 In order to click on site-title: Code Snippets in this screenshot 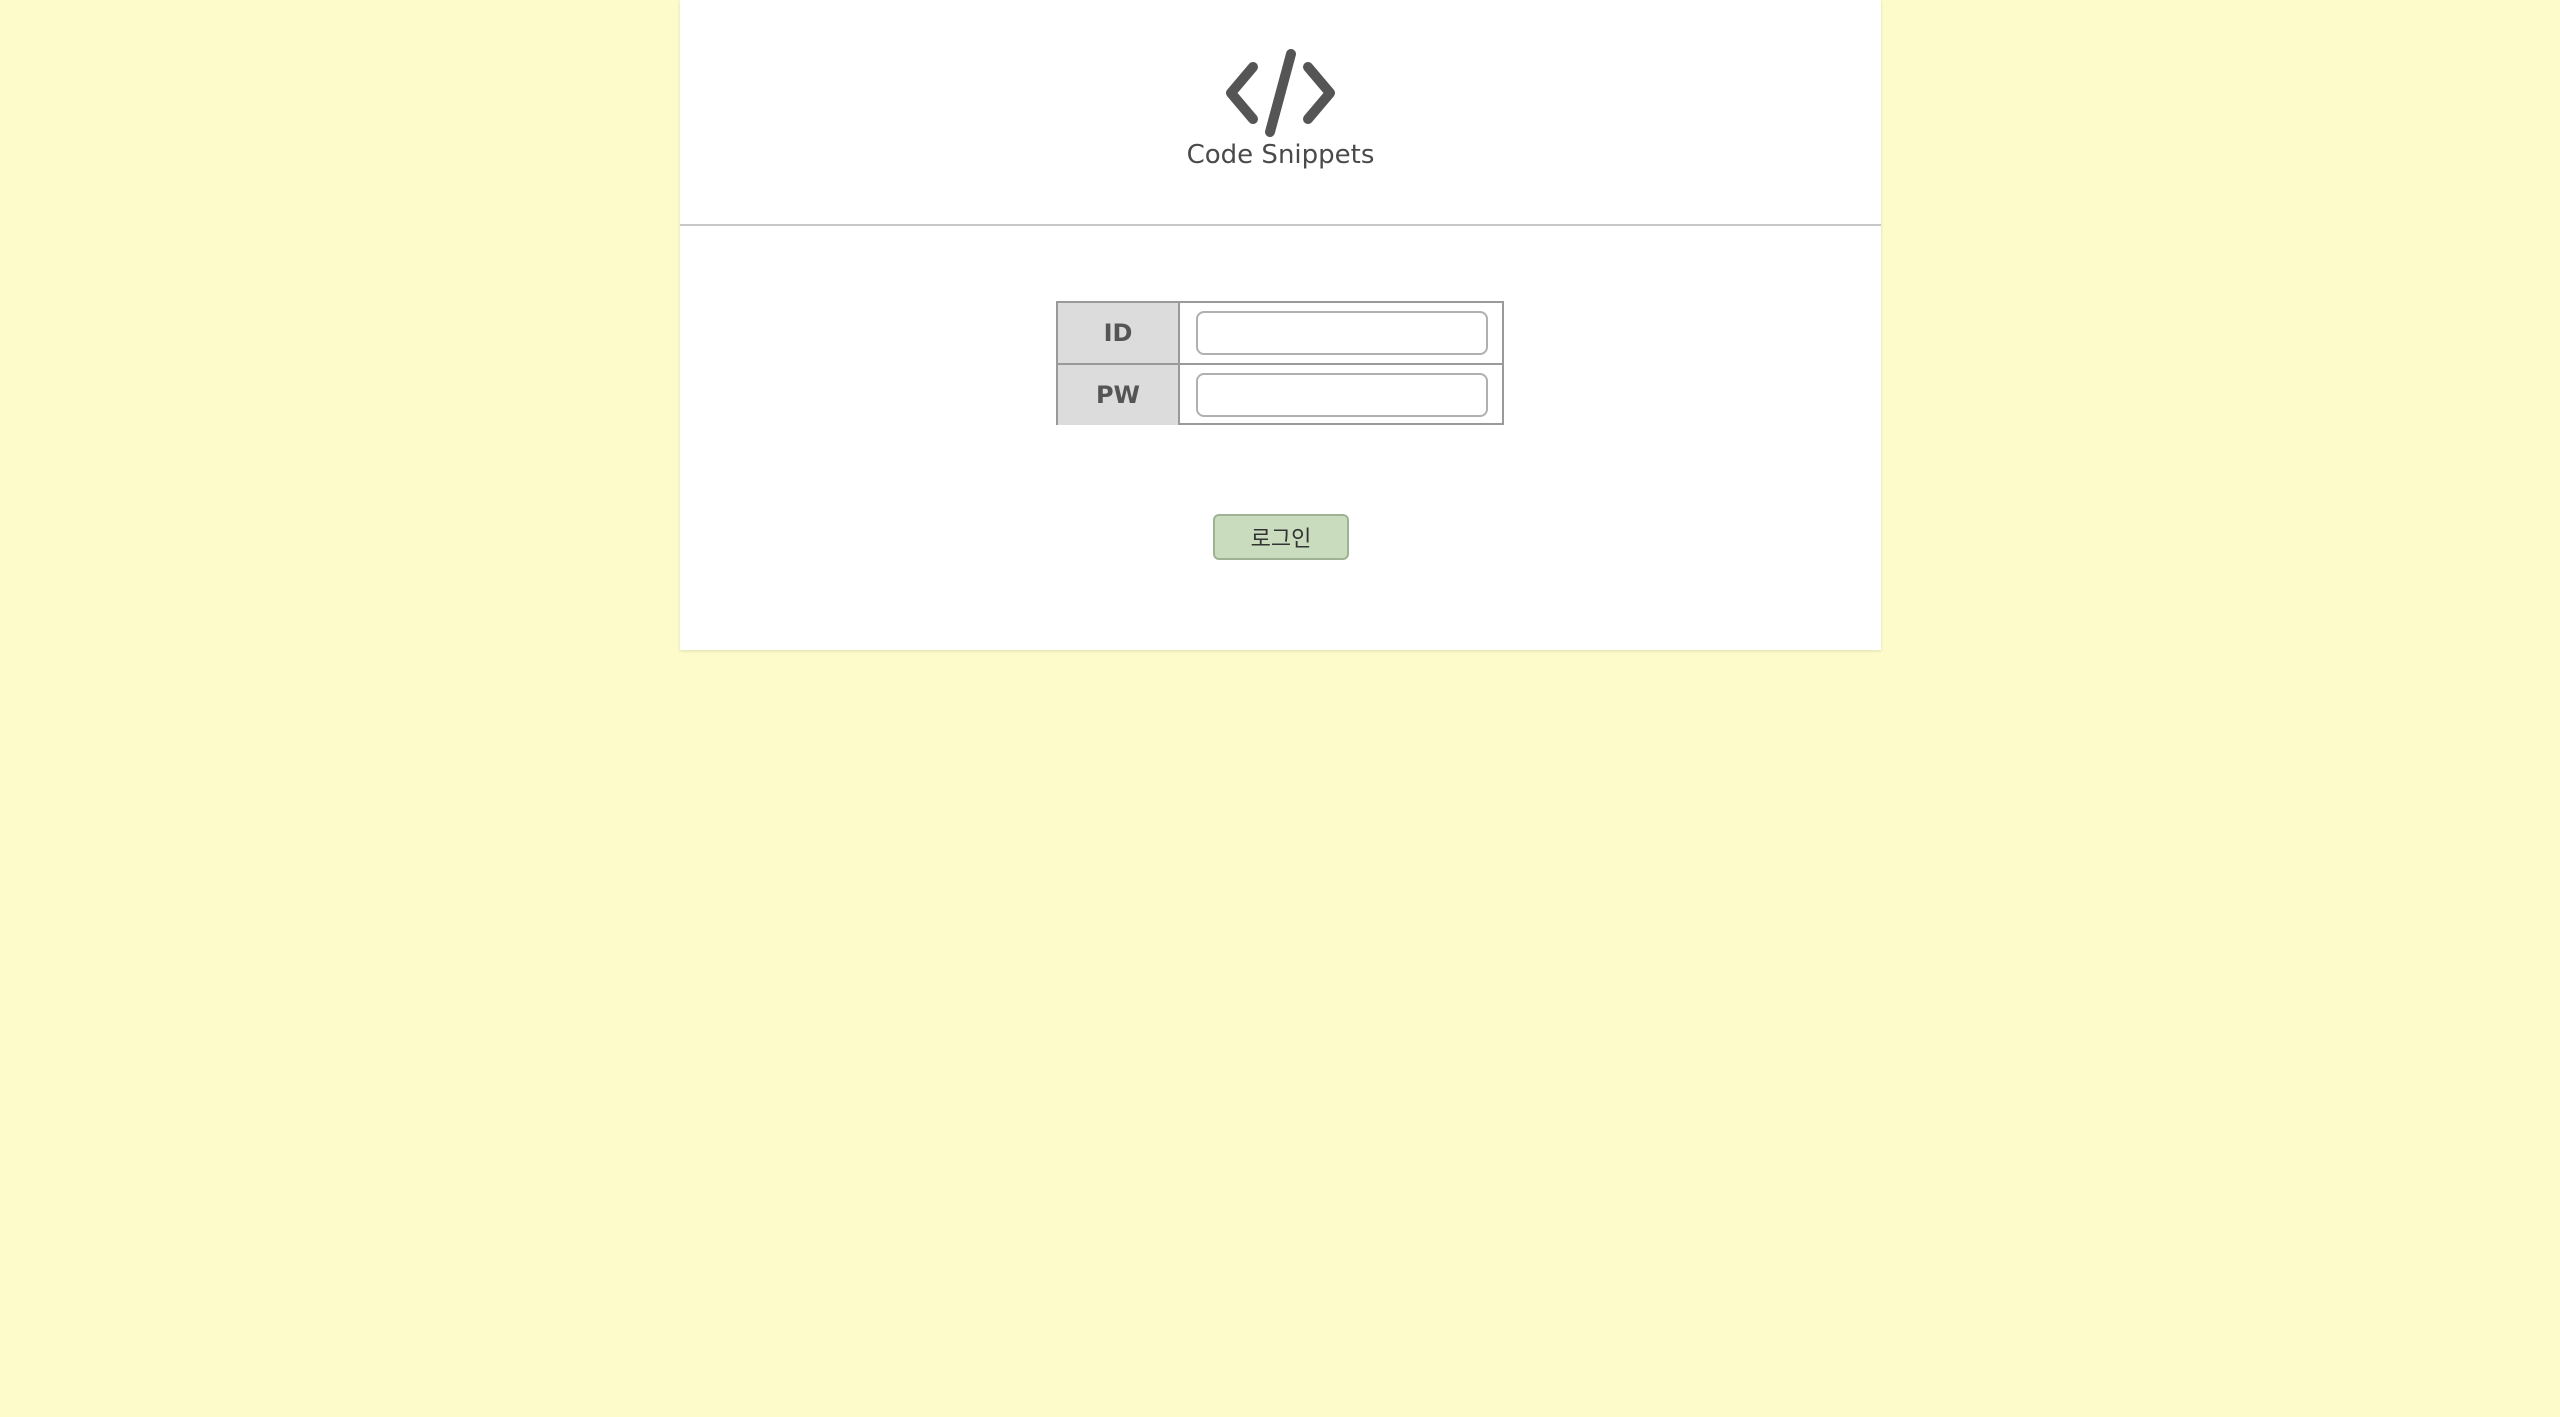, I will do `click(1280, 155)`.